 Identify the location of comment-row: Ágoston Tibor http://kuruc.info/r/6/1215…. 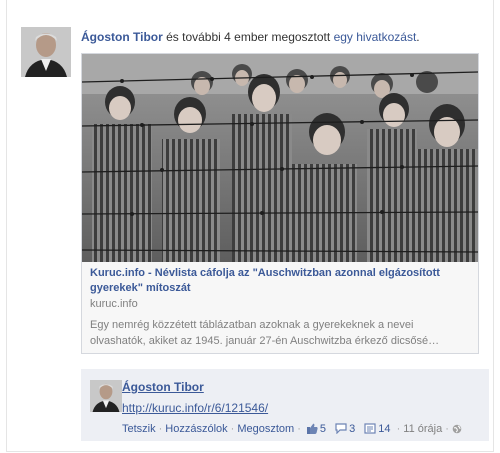
(285, 405).